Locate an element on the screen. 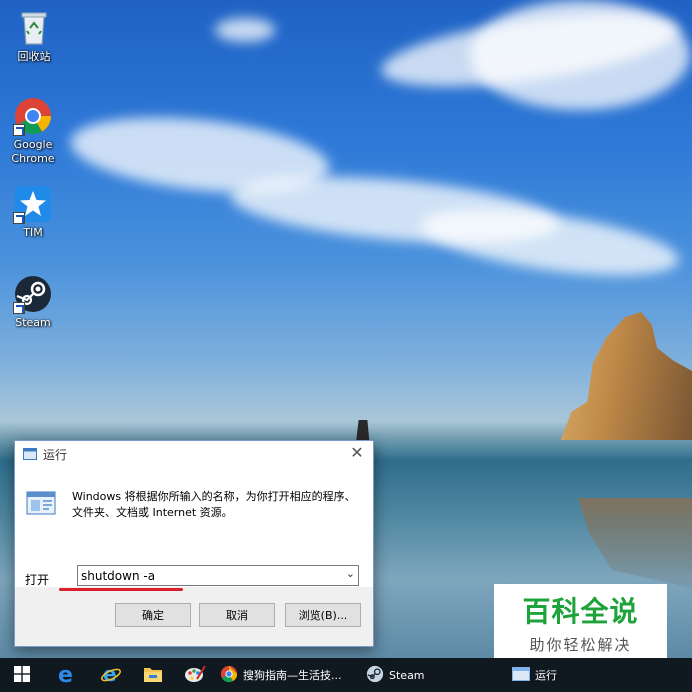 This screenshot has width=692, height=692. watermark: 百科全说 助你轻松解决 is located at coordinates (580, 625).